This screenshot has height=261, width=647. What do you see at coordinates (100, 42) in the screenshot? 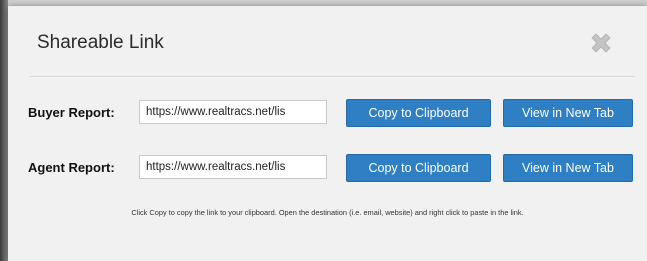
I see `modal-title: Shareable Link` at bounding box center [100, 42].